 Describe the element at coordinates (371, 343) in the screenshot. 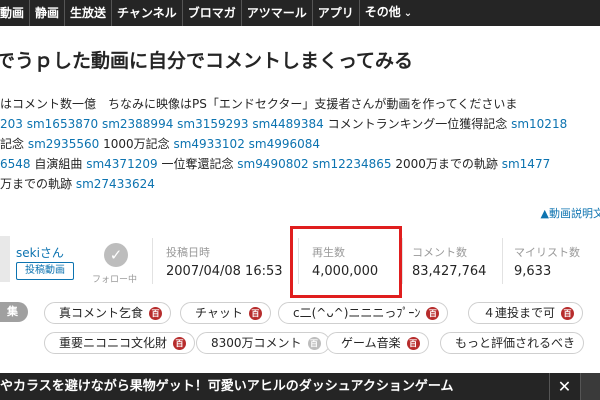

I see `tag-label: ゲーム音楽` at that location.